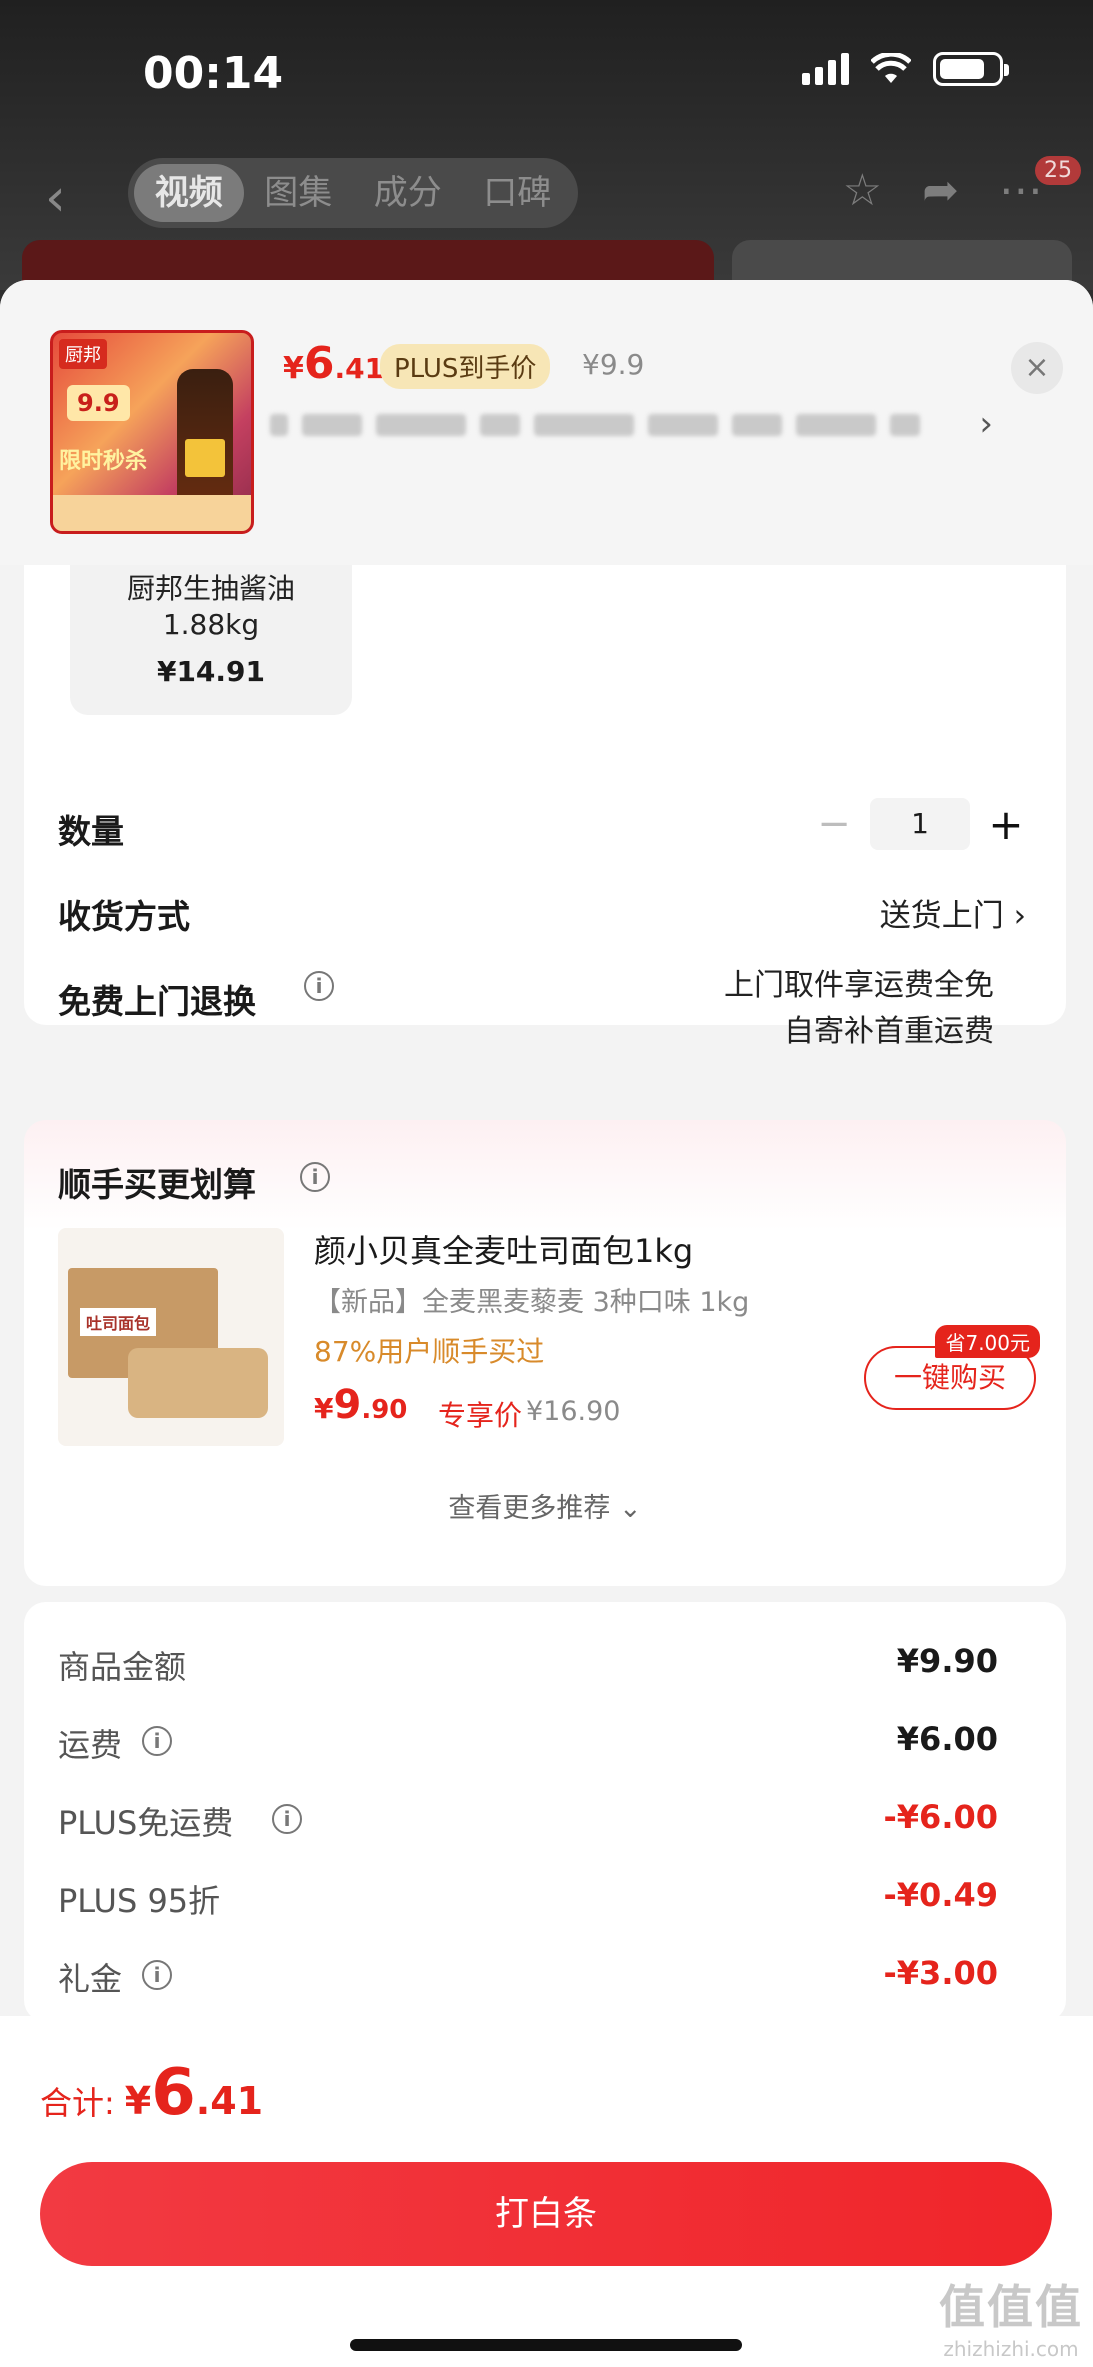 The width and height of the screenshot is (1093, 2367). What do you see at coordinates (189, 193) in the screenshot?
I see `tab-video: 视频` at bounding box center [189, 193].